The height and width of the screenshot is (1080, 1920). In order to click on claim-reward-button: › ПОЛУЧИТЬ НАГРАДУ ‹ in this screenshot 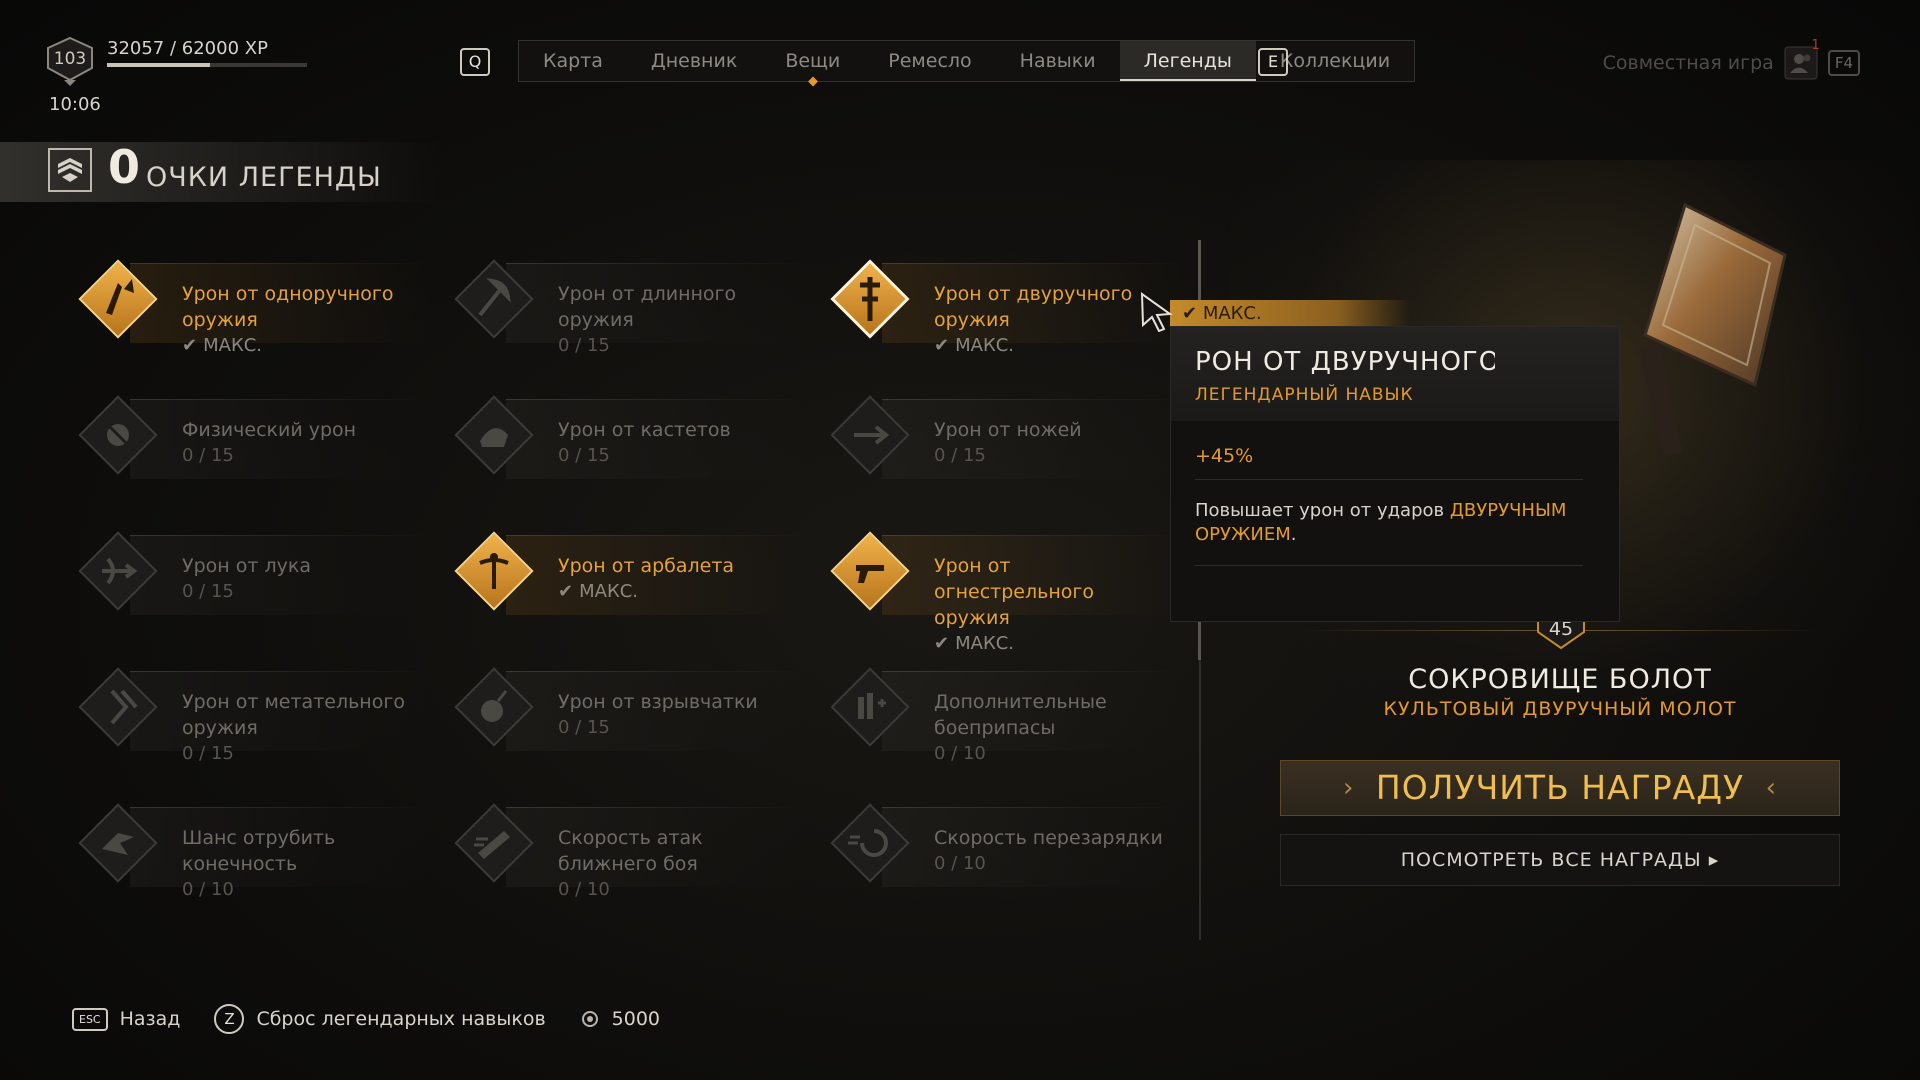, I will do `click(1560, 788)`.